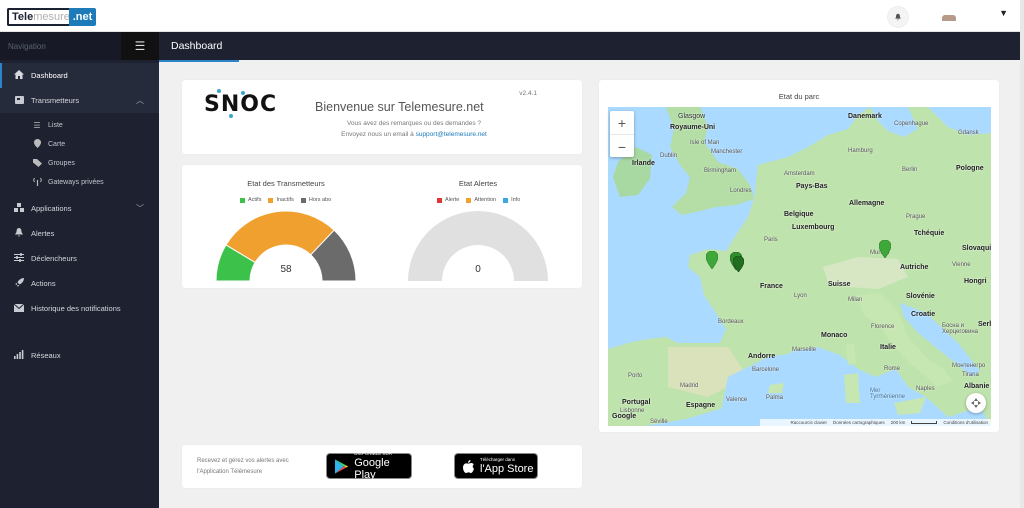 This screenshot has width=1024, height=508. I want to click on map-label-hongrie: Hongri, so click(975, 281).